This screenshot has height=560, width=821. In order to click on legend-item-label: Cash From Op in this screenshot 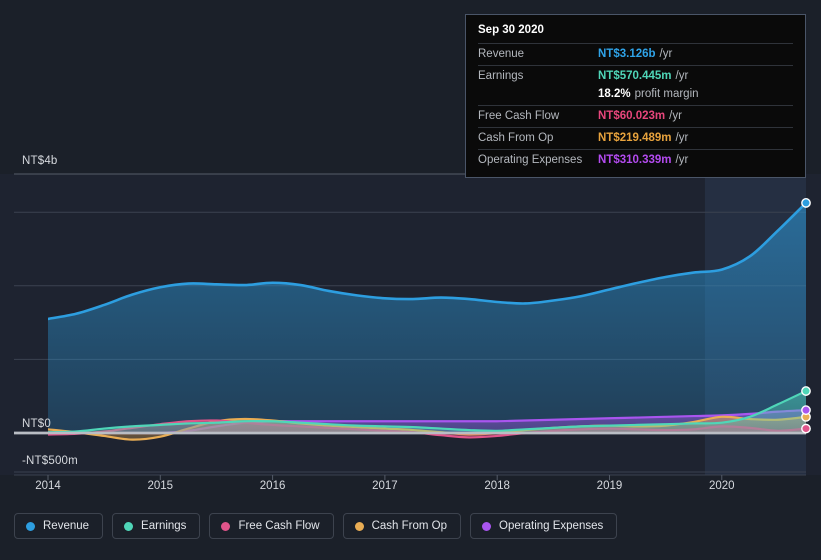, I will do `click(409, 526)`.